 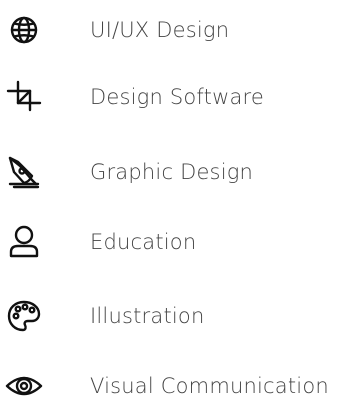 What do you see at coordinates (24, 30) in the screenshot?
I see `globe-icon` at bounding box center [24, 30].